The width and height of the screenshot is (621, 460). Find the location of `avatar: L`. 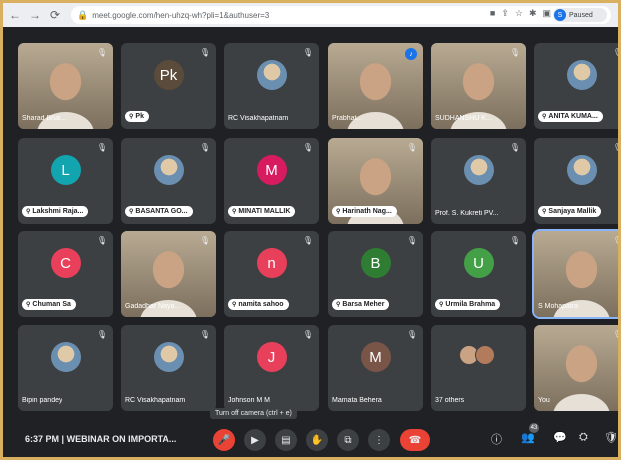

avatar: L is located at coordinates (65, 170).